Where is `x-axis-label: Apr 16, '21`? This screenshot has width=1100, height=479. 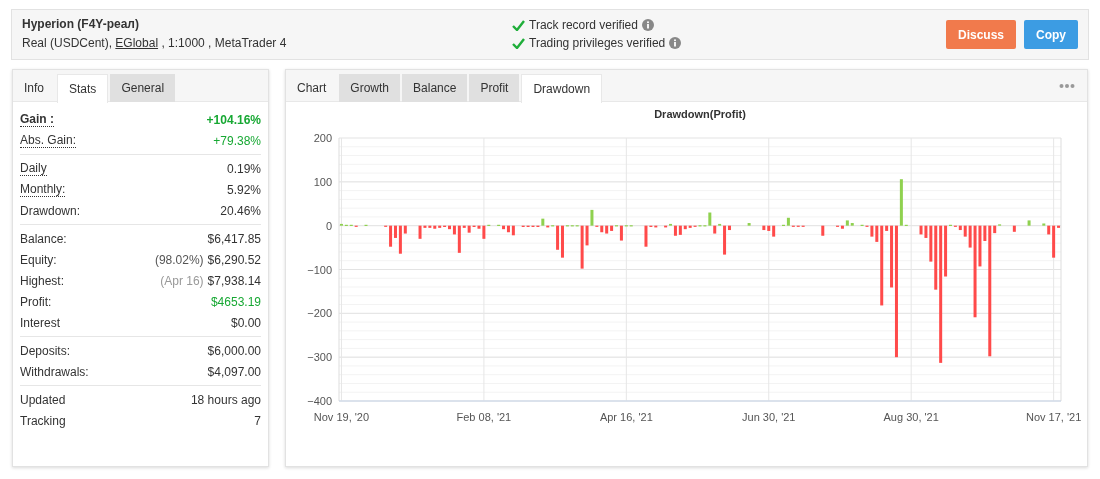 x-axis-label: Apr 16, '21 is located at coordinates (626, 417).